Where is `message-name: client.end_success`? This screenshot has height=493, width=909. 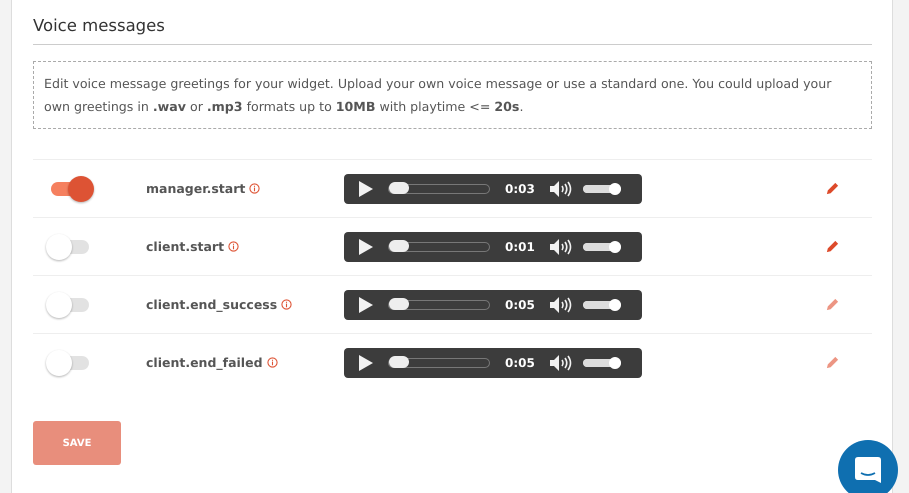 message-name: client.end_success is located at coordinates (212, 304).